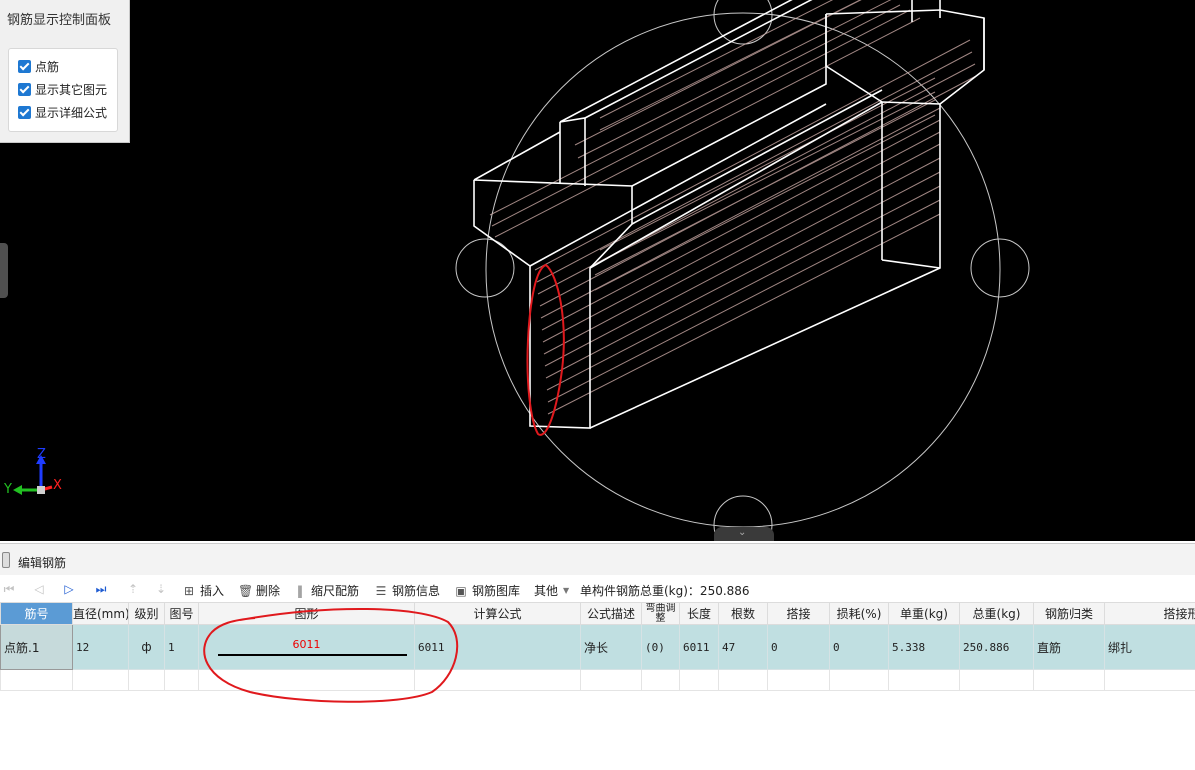  I want to click on chevron-down-icon: ⌄, so click(742, 532).